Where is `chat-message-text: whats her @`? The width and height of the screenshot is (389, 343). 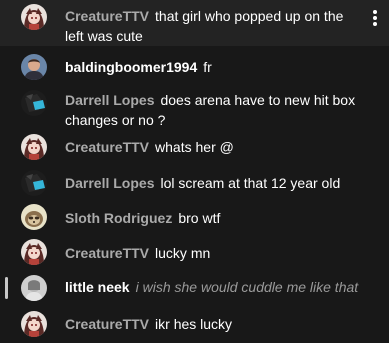
chat-message-text: whats her @ is located at coordinates (194, 147).